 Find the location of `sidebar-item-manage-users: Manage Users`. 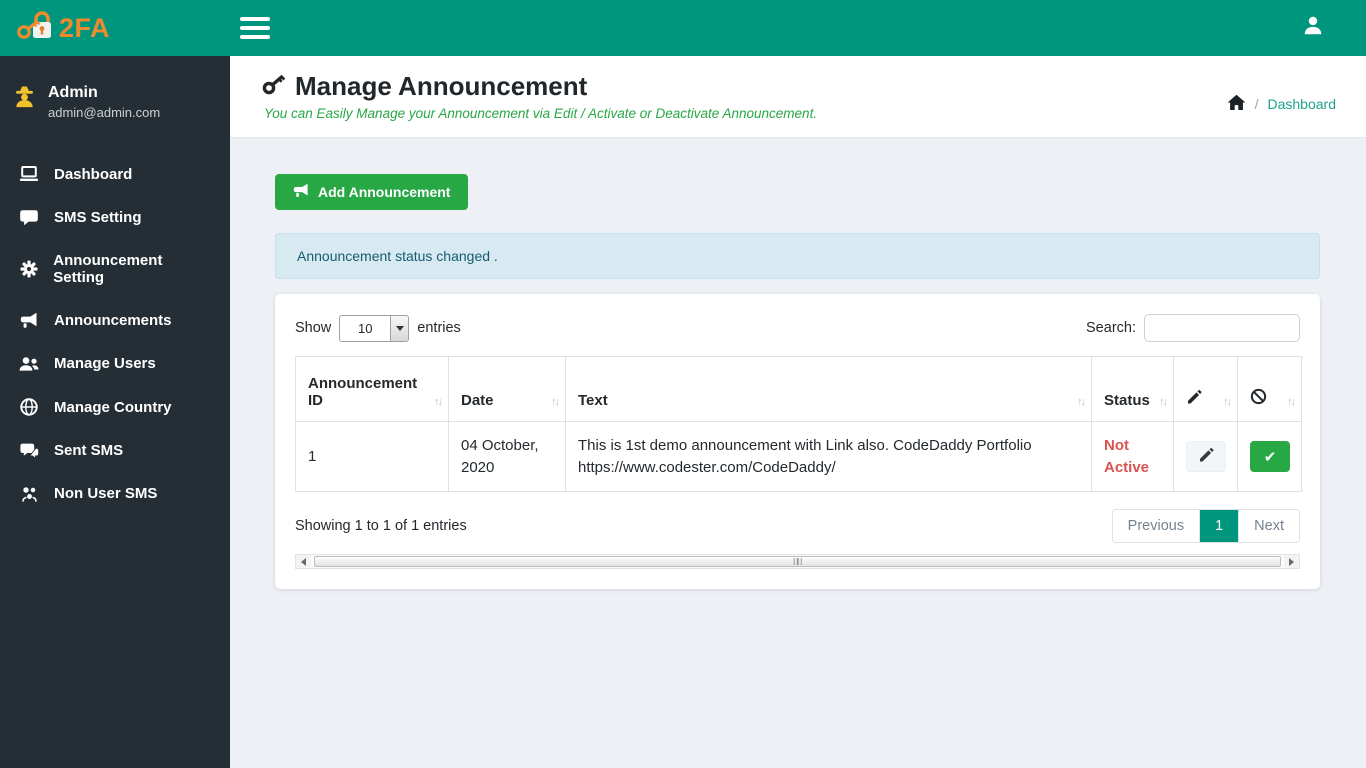

sidebar-item-manage-users: Manage Users is located at coordinates (115, 363).